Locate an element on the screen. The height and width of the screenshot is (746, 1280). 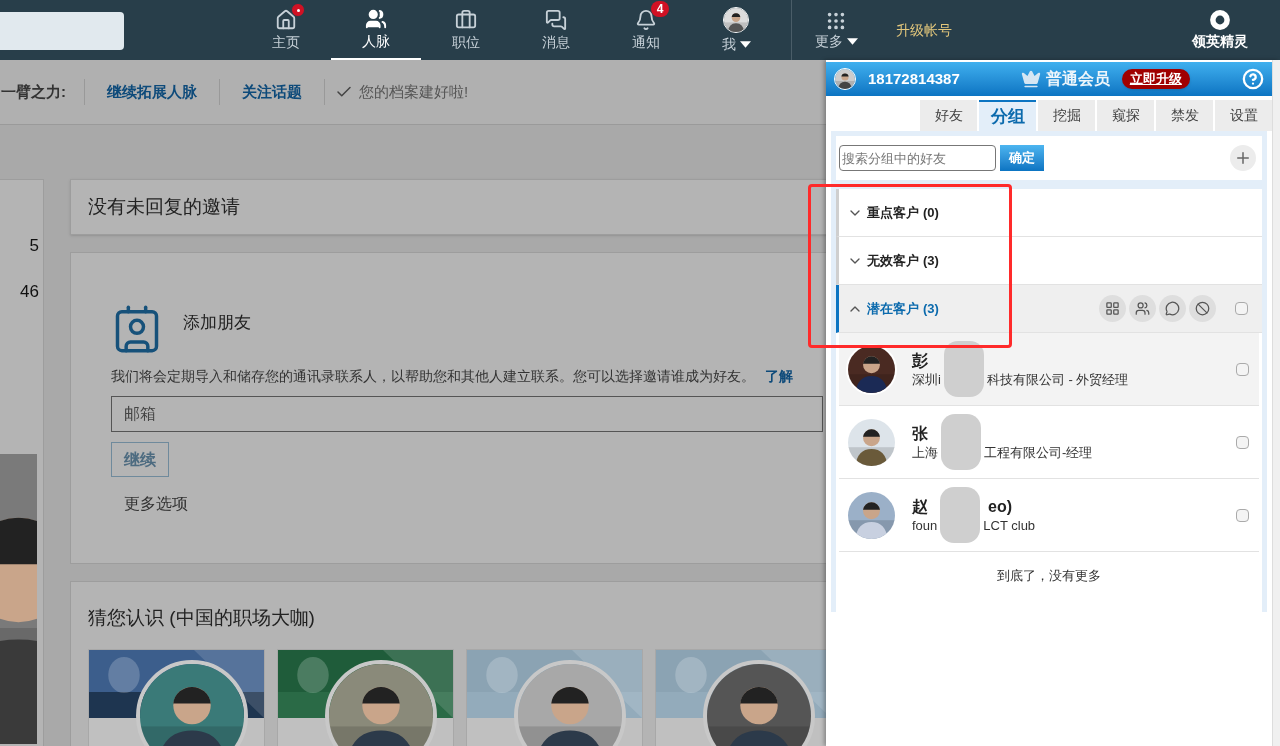
nav-item: 主页 is located at coordinates (286, 30).